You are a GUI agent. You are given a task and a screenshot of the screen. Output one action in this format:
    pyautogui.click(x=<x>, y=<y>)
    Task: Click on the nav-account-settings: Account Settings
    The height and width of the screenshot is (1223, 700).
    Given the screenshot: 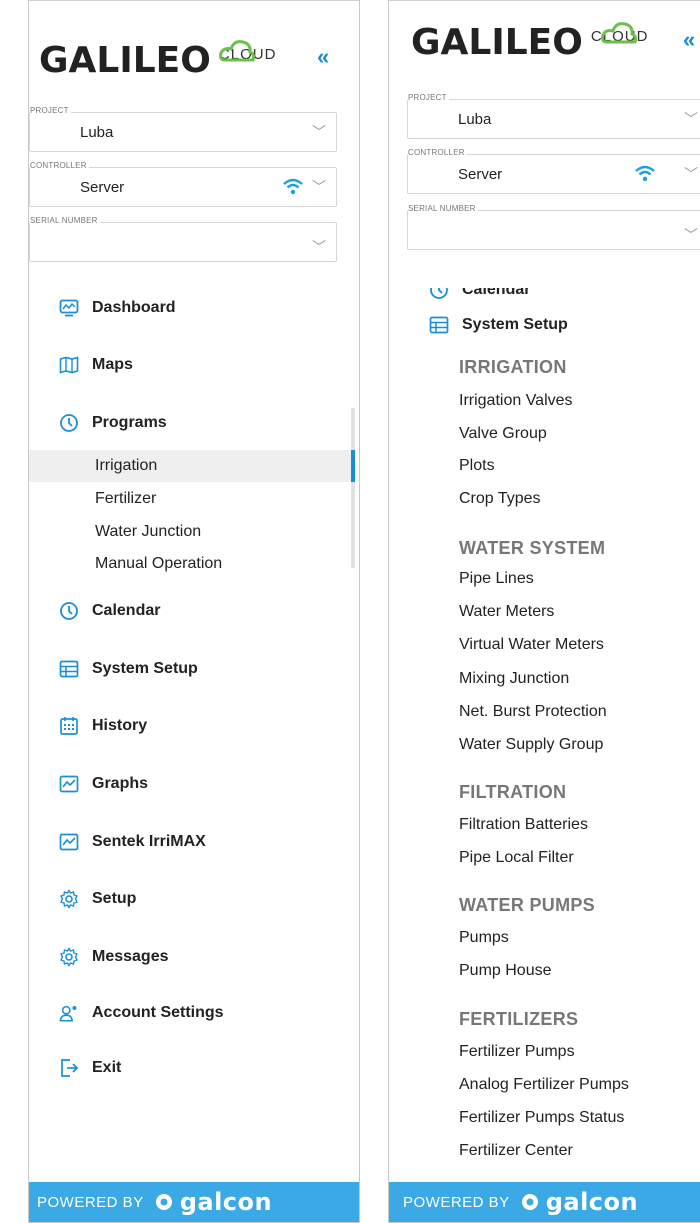 What is the action you would take?
    pyautogui.click(x=141, y=1013)
    